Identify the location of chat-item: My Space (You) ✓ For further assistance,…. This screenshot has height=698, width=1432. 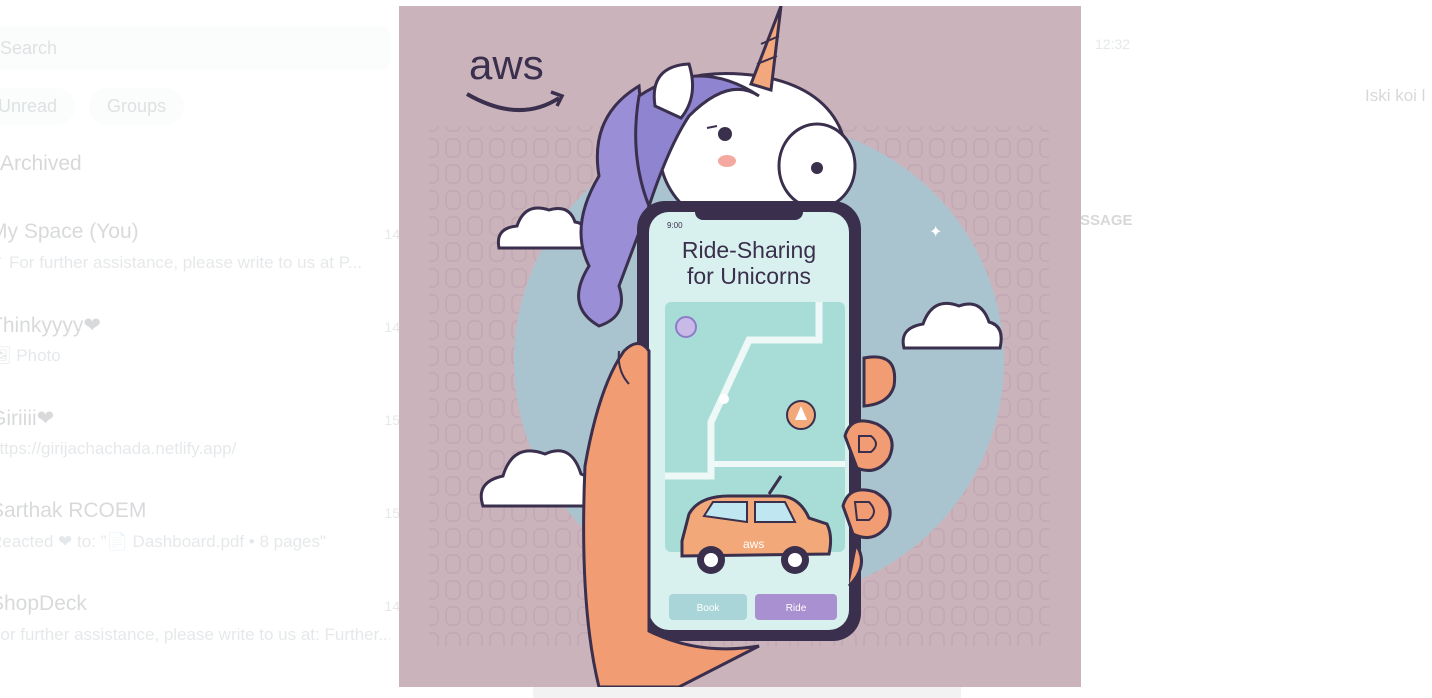
(200, 256).